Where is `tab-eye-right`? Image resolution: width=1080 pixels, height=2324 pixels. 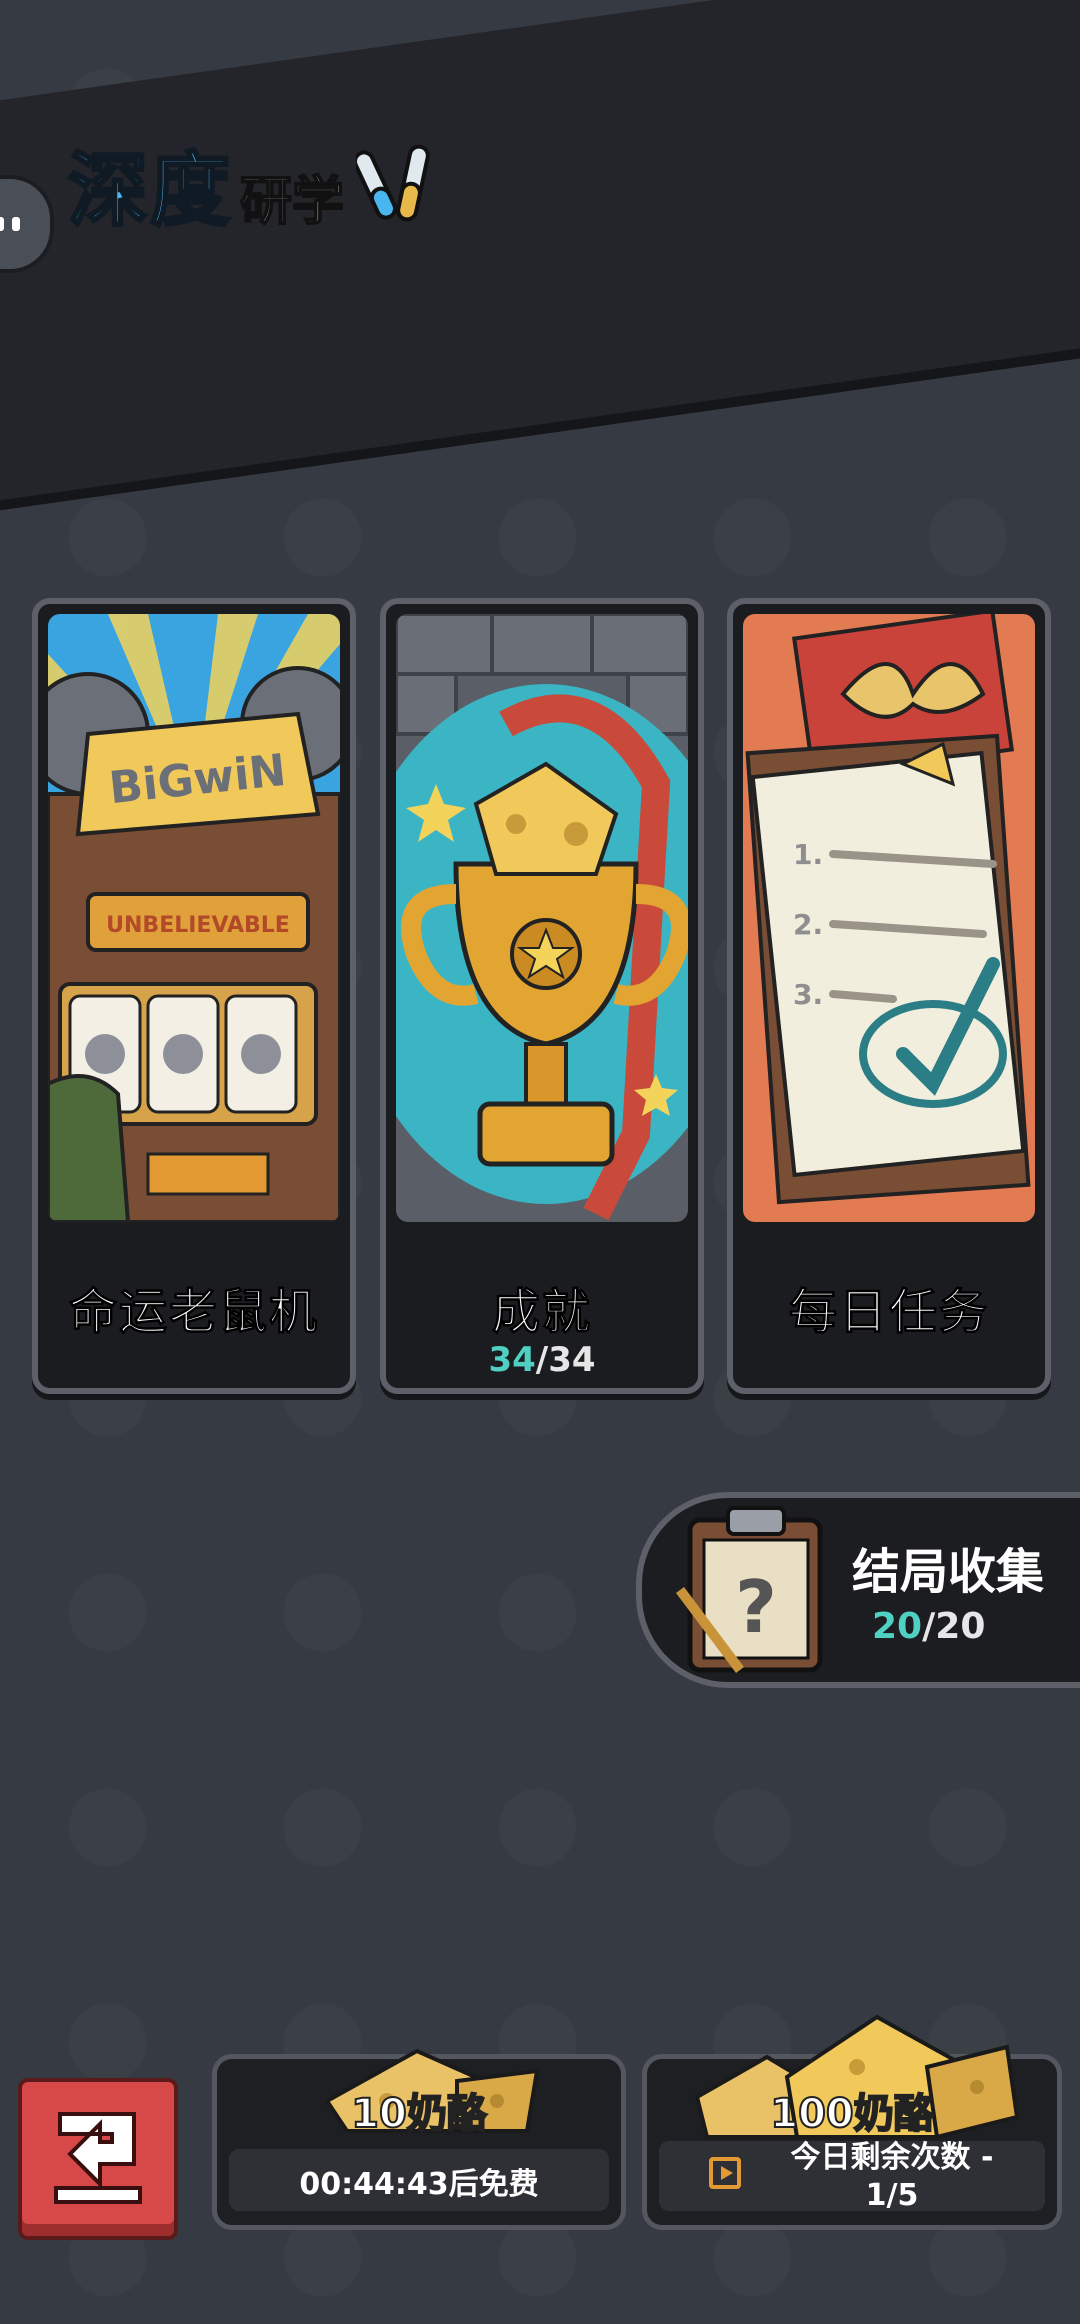
tab-eye-right is located at coordinates (16, 224).